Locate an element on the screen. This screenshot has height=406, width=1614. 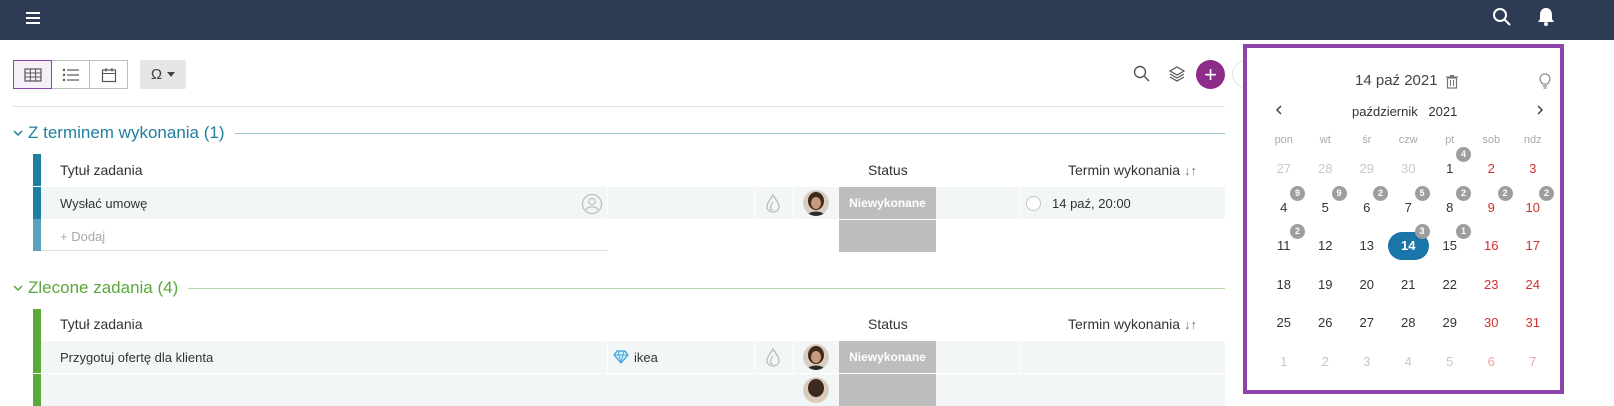
task-count-badge: 2 is located at coordinates (1546, 193).